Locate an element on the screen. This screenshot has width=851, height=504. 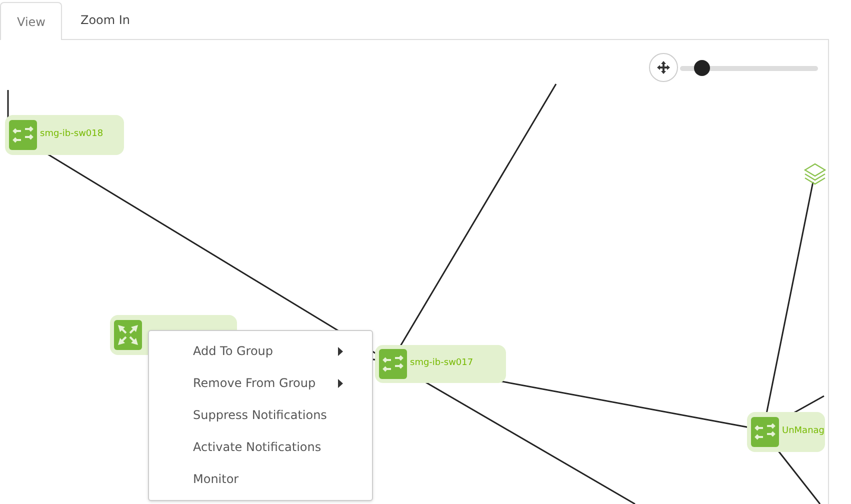
node-label: smg-ib-sw018 is located at coordinates (72, 135).